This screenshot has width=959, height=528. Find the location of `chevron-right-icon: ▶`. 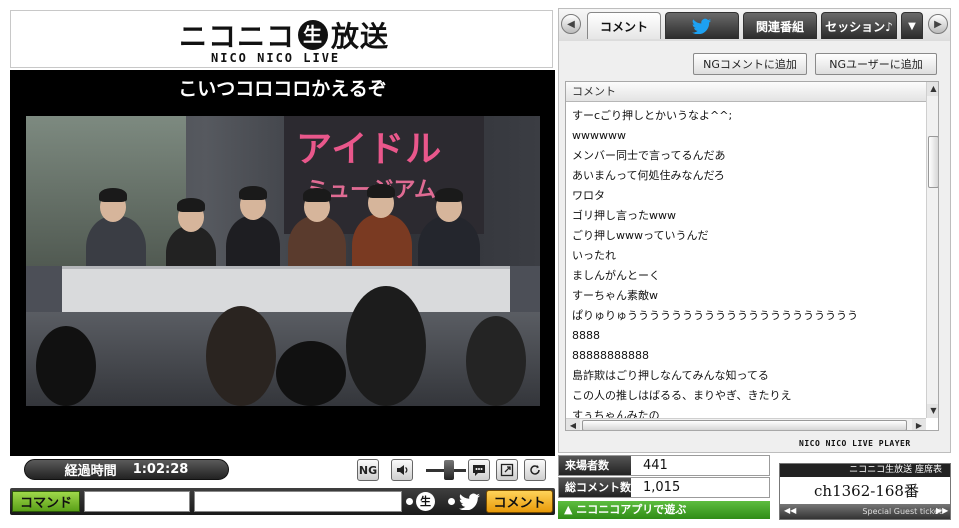

chevron-right-icon: ▶ is located at coordinates (938, 24).